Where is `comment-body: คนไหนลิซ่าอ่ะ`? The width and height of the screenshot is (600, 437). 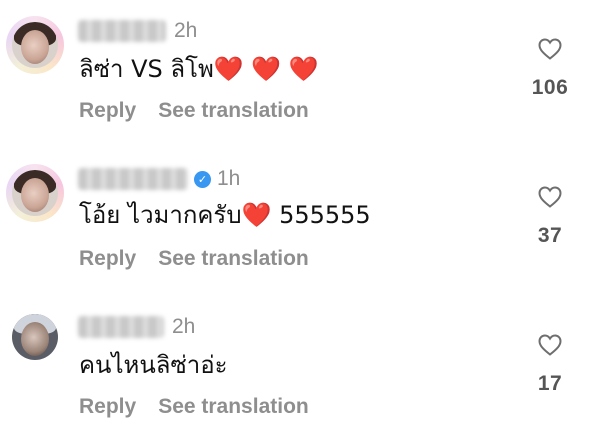
comment-body: คนไหนลิซ่าอ่ะ is located at coordinates (153, 365).